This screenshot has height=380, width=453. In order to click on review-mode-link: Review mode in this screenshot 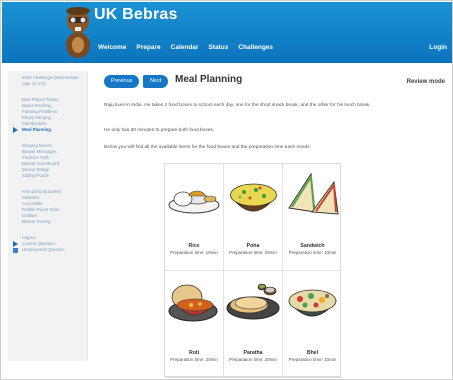, I will do `click(426, 82)`.